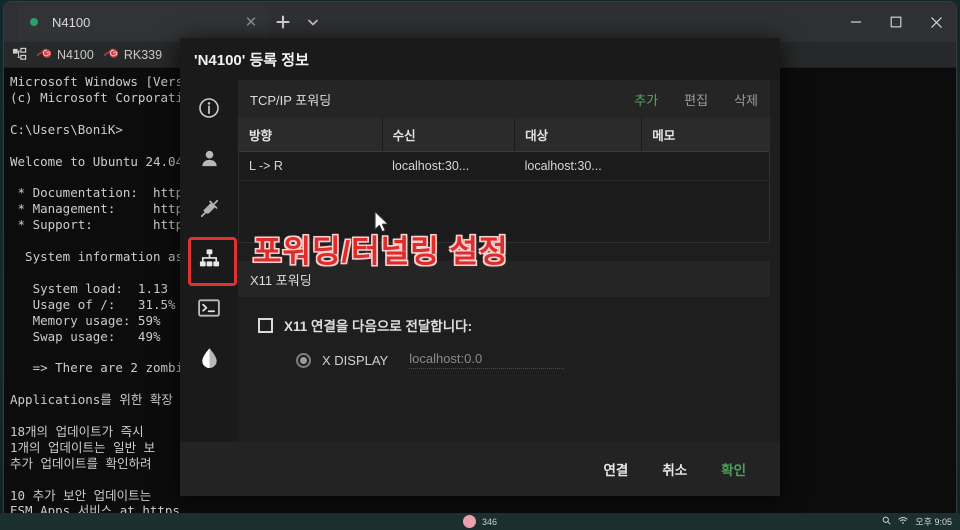 This screenshot has width=960, height=530. I want to click on x11-section-header: X11 포워딩, so click(504, 279).